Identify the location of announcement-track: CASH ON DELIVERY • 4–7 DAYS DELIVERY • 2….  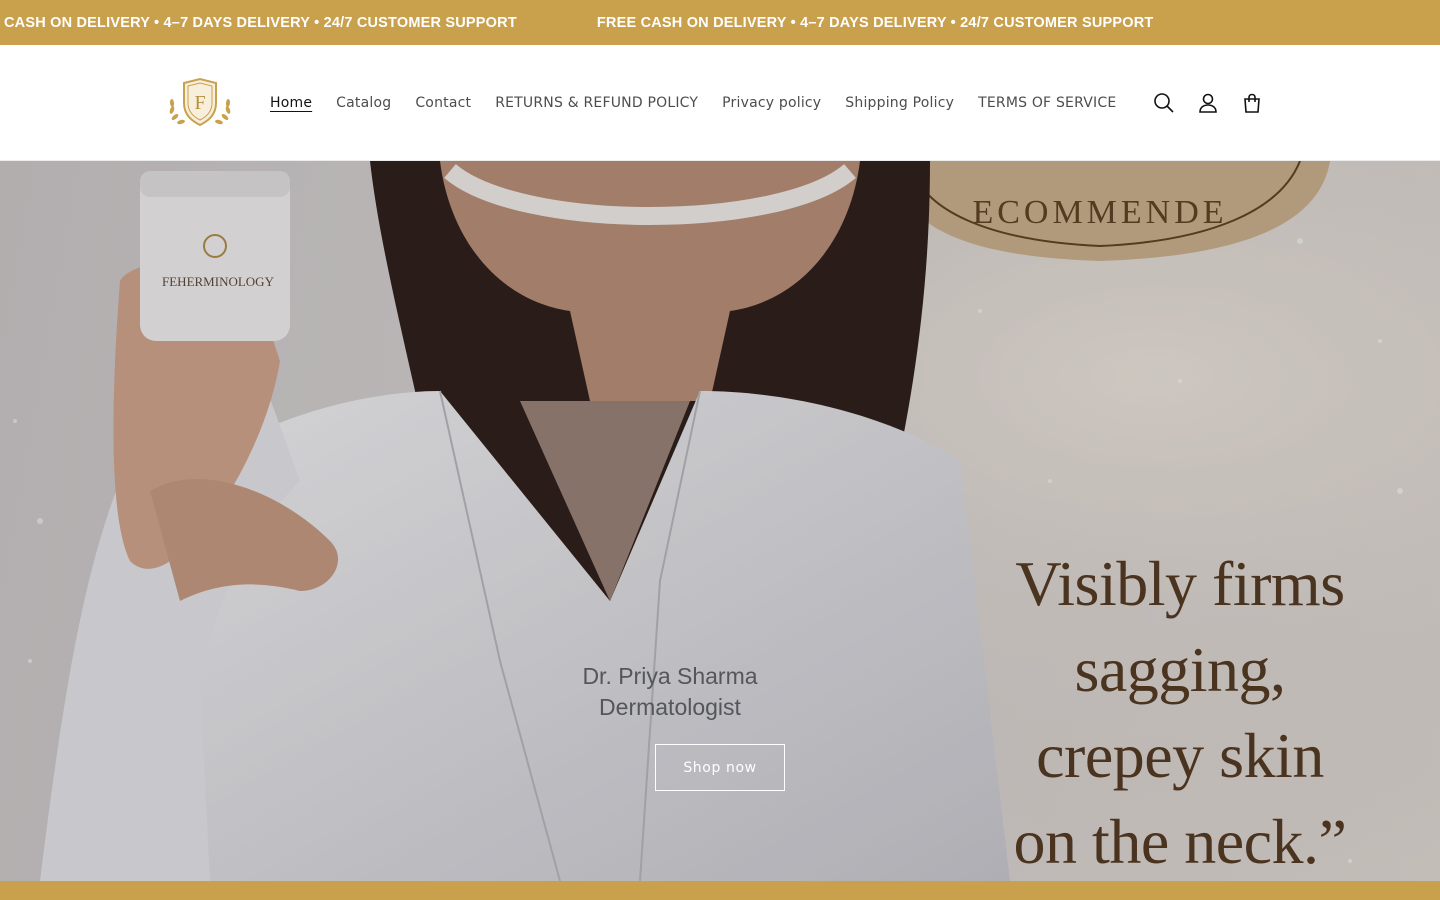
(618, 22).